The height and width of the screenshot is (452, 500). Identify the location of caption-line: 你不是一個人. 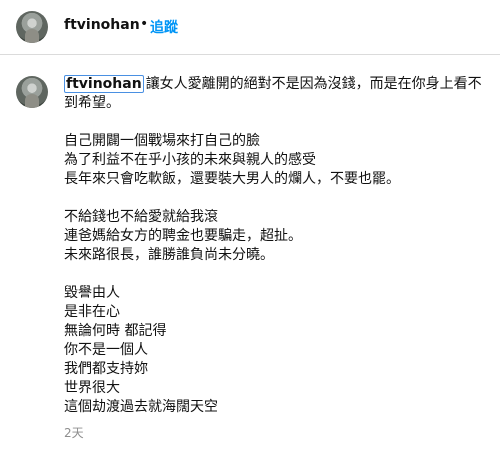
(106, 350).